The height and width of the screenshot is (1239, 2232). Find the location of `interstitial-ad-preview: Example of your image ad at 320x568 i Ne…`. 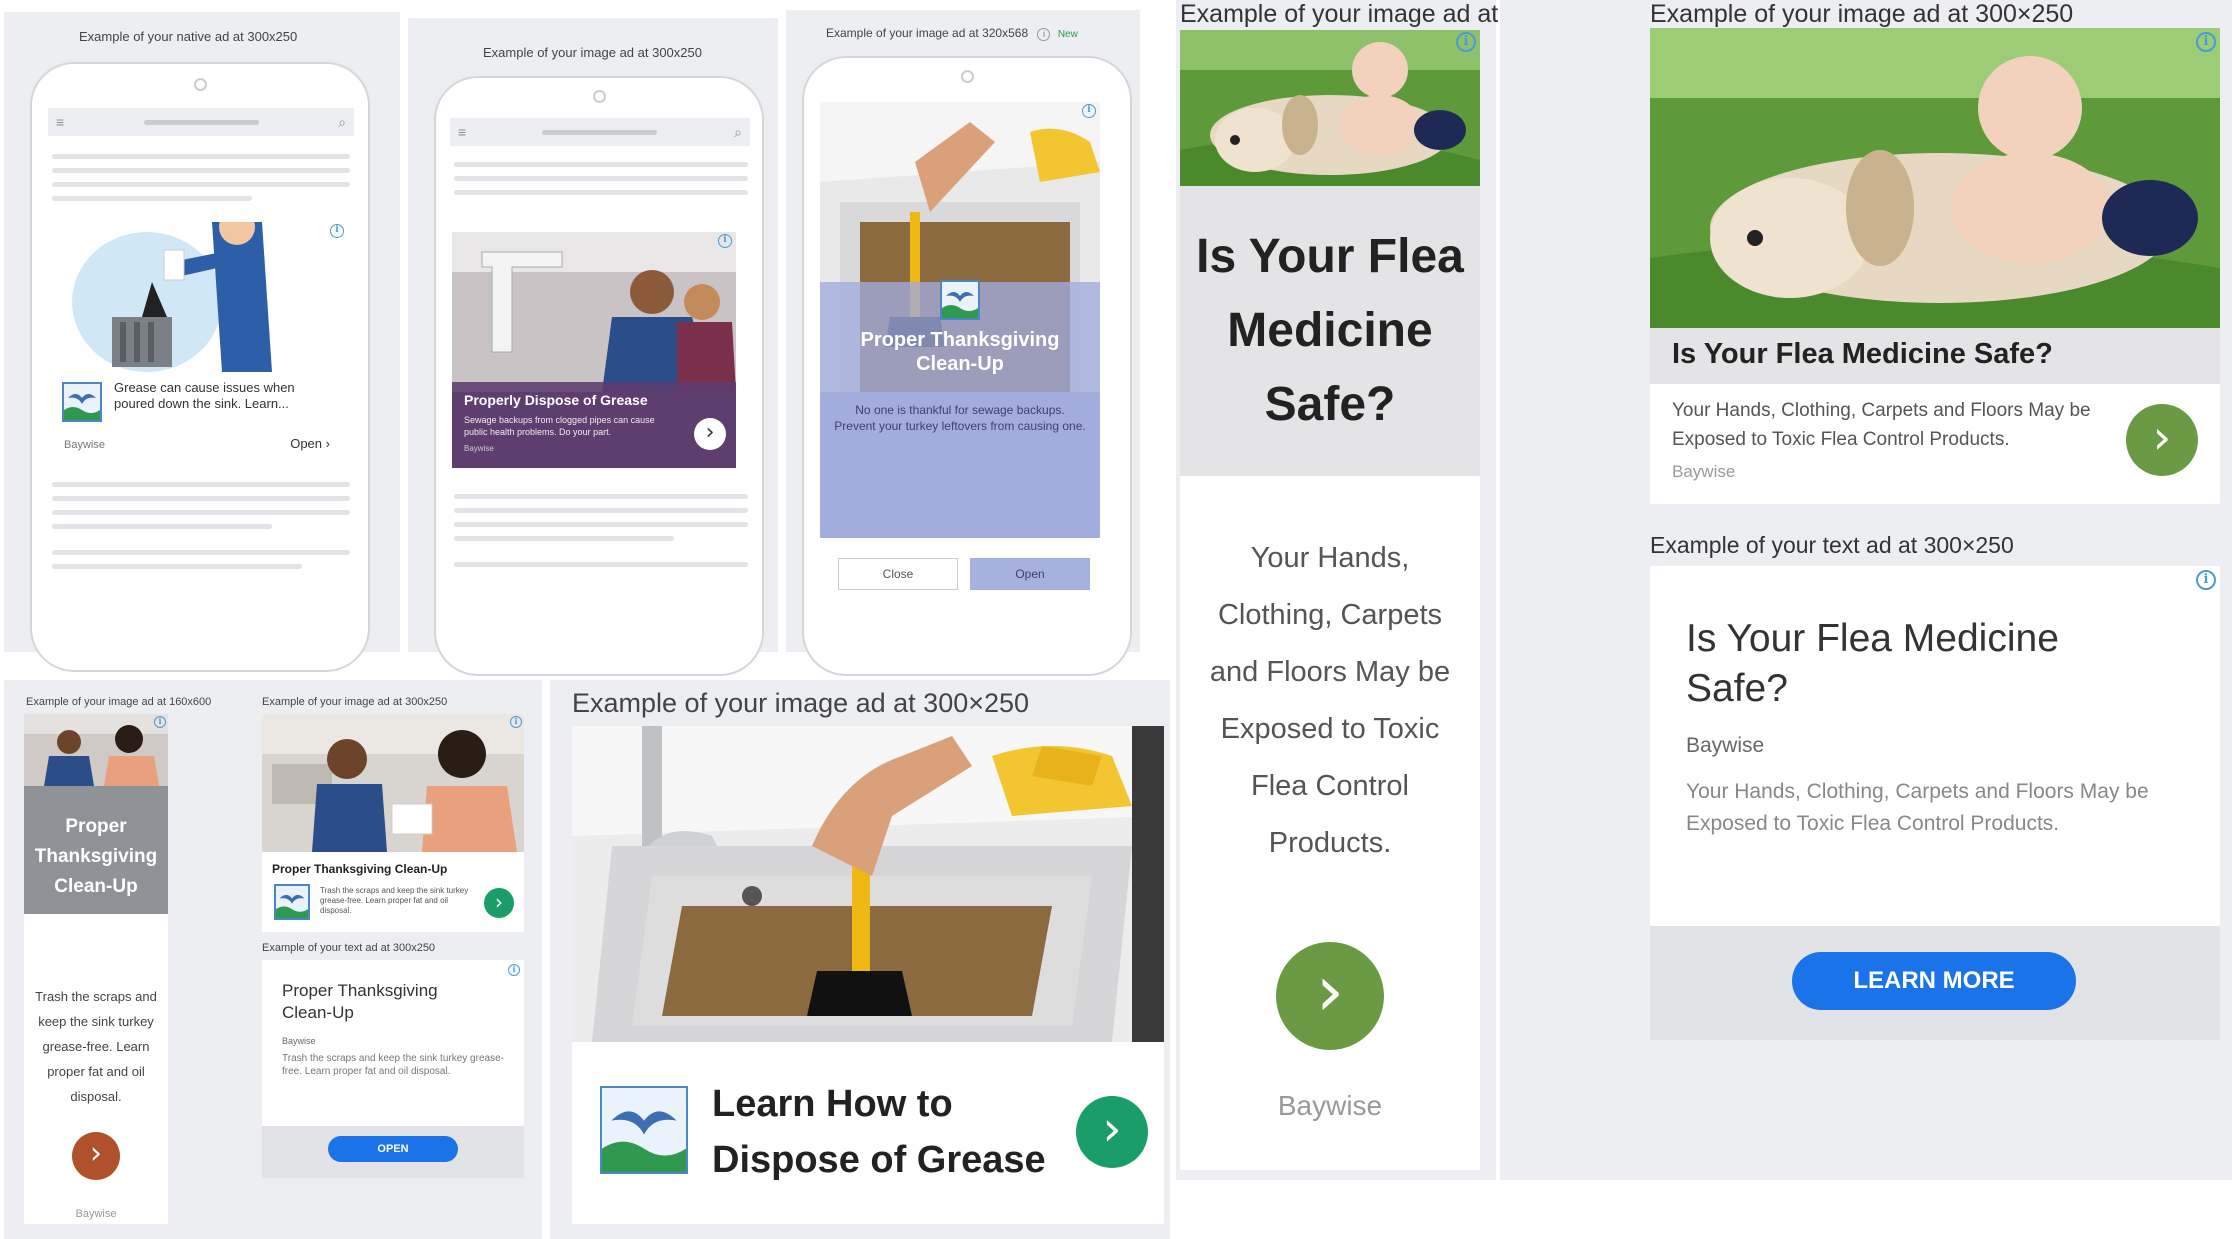

interstitial-ad-preview: Example of your image ad at 320x568 i Ne… is located at coordinates (963, 343).